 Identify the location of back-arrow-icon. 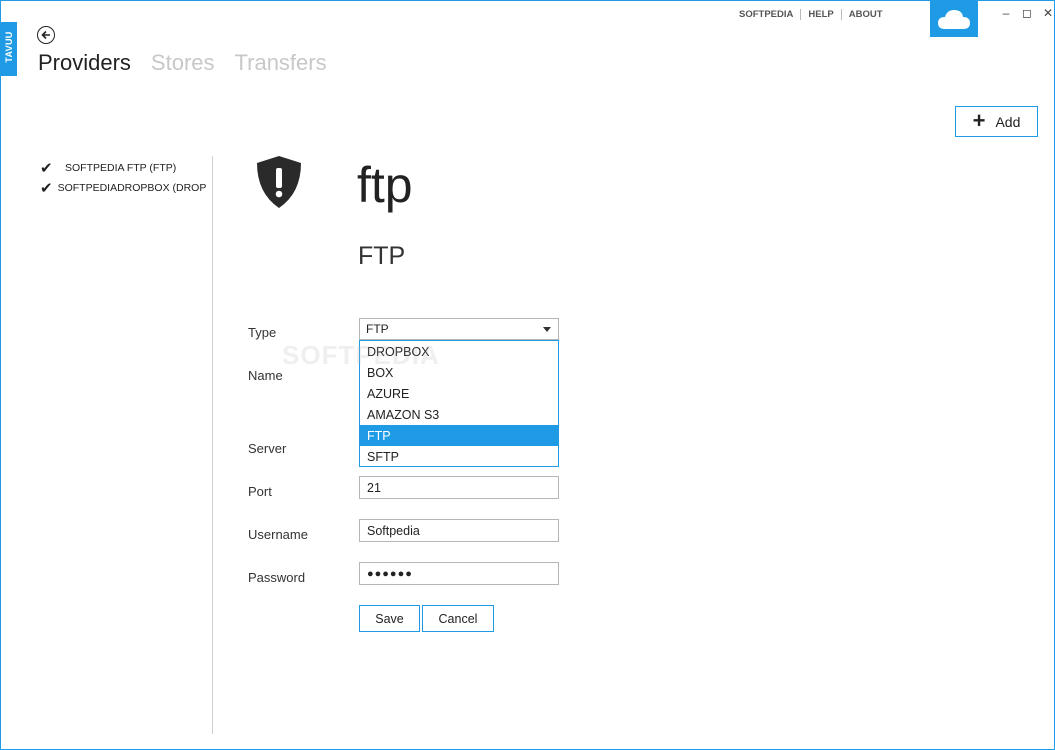
(45, 35).